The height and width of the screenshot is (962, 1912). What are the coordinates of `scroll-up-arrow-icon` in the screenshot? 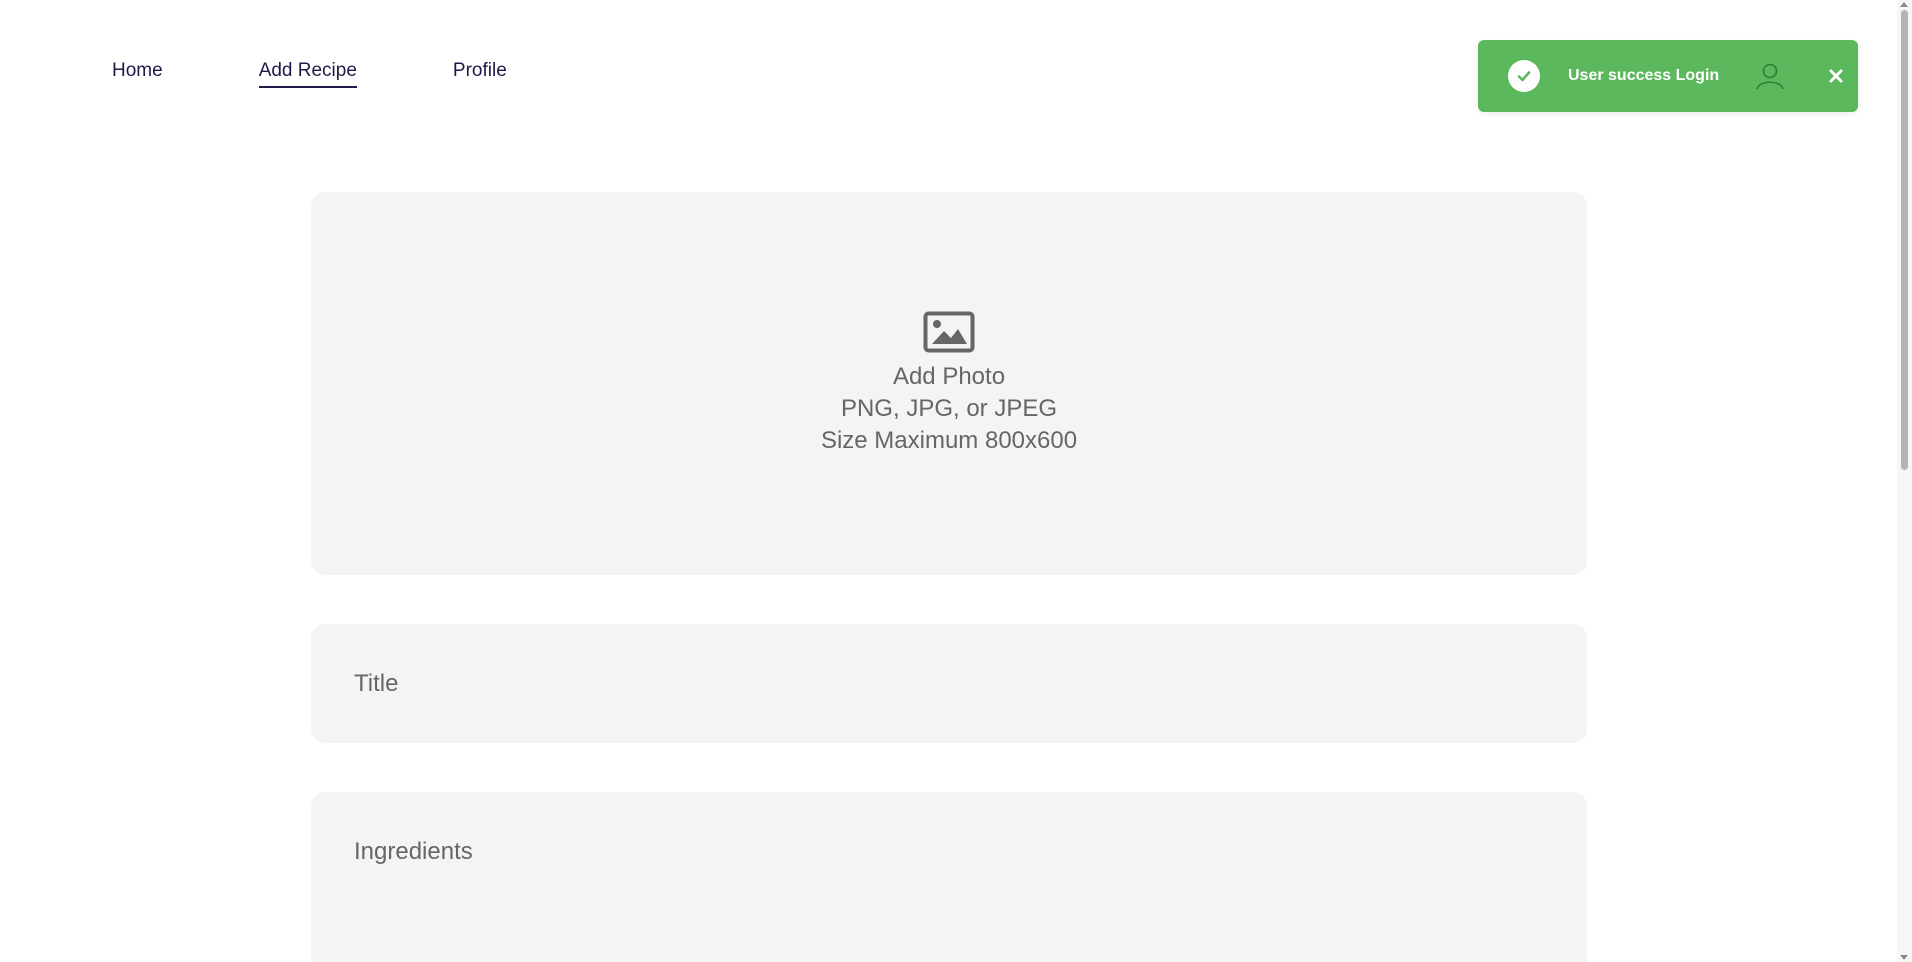 It's located at (1904, 4).